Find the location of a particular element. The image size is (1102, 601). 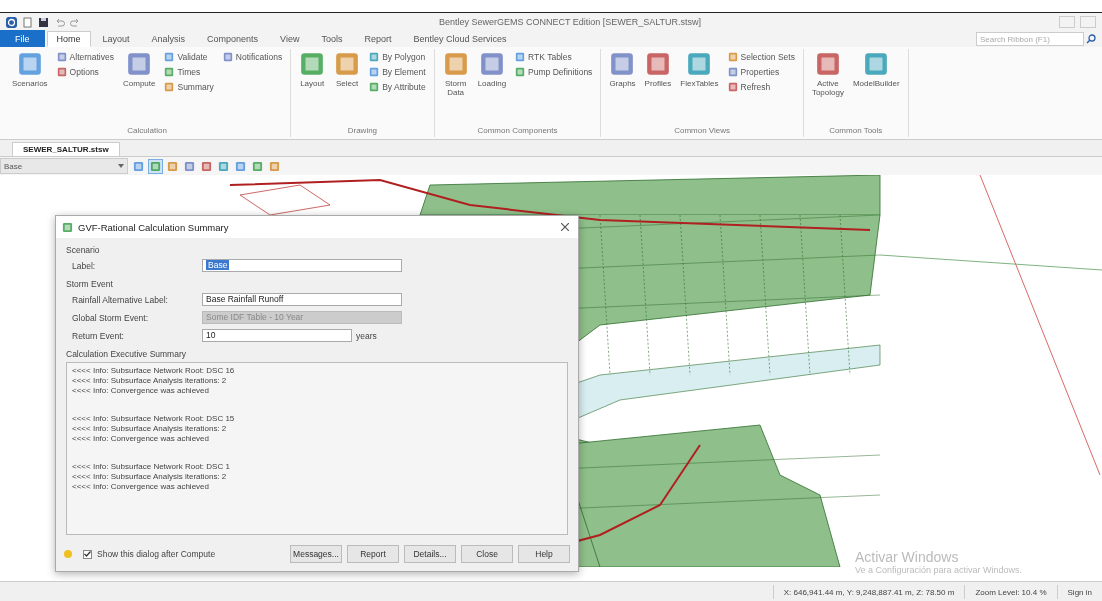

ribbon-button: Options is located at coordinates (85, 72).